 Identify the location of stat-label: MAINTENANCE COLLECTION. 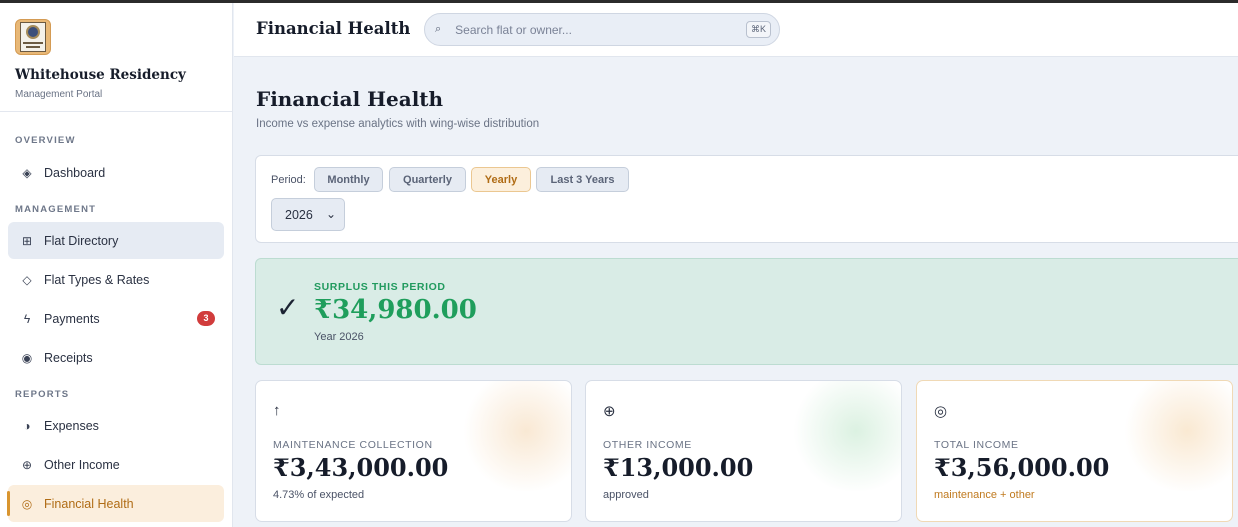
(353, 445).